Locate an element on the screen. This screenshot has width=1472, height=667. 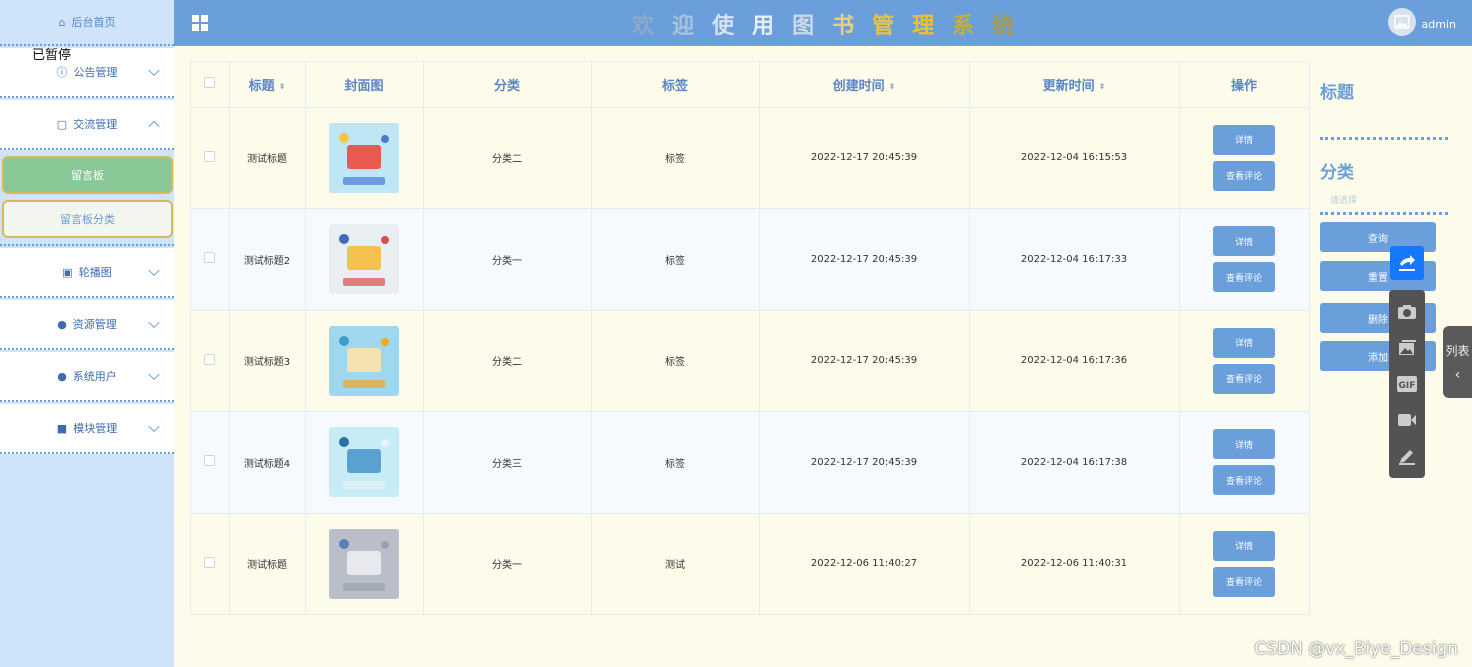
sidebar-group-3: ● 资源管理 is located at coordinates (87, 325).